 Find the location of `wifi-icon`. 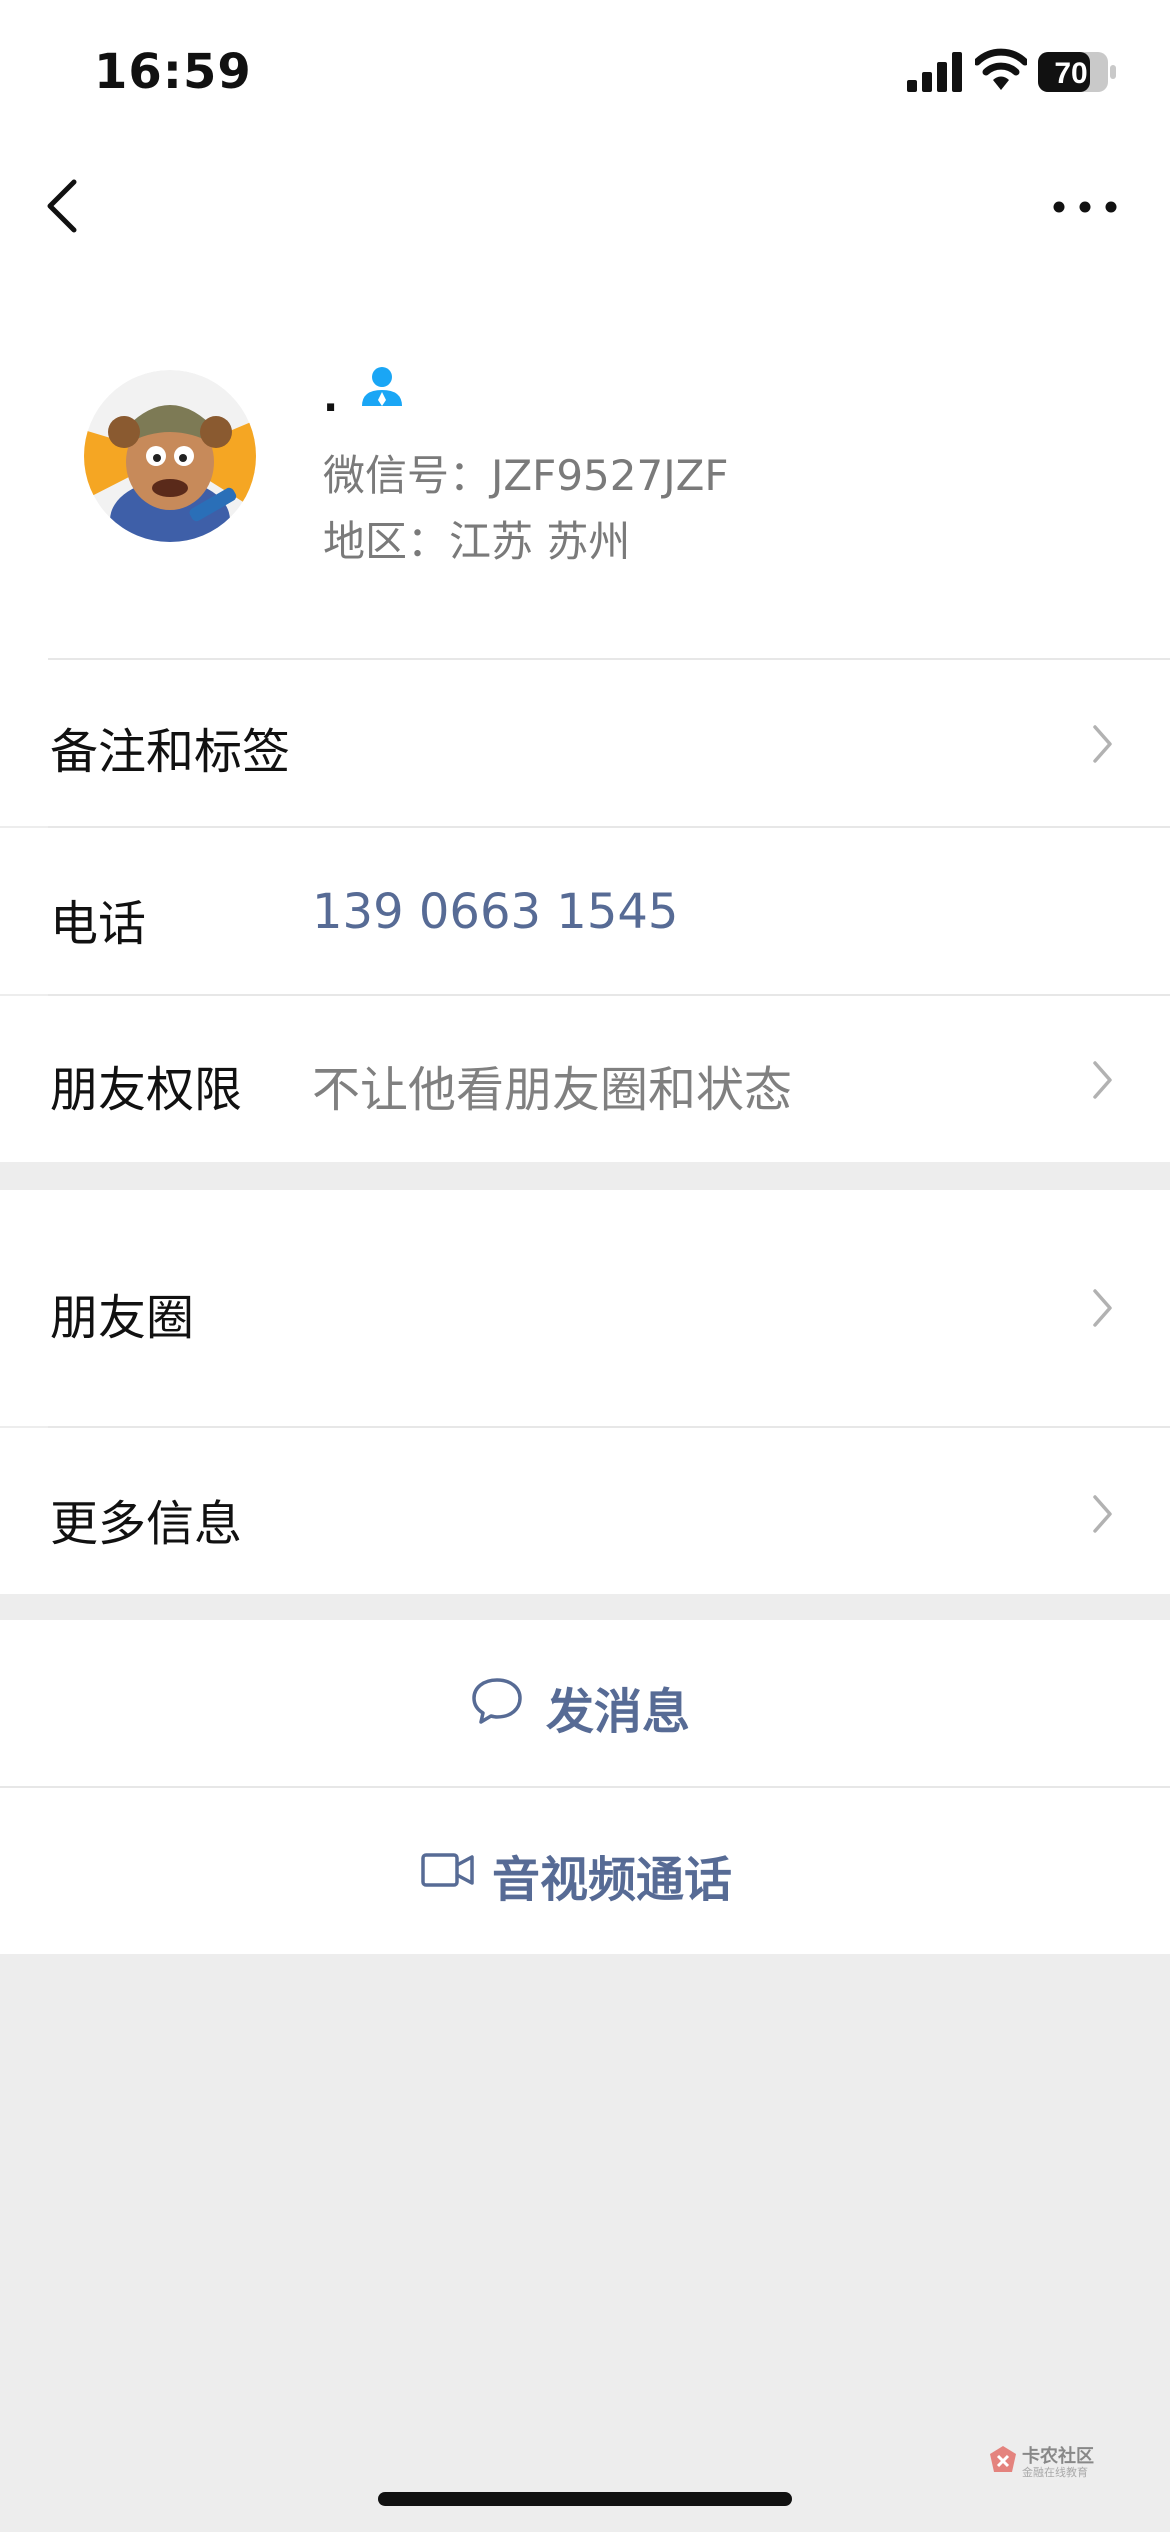

wifi-icon is located at coordinates (1001, 69).